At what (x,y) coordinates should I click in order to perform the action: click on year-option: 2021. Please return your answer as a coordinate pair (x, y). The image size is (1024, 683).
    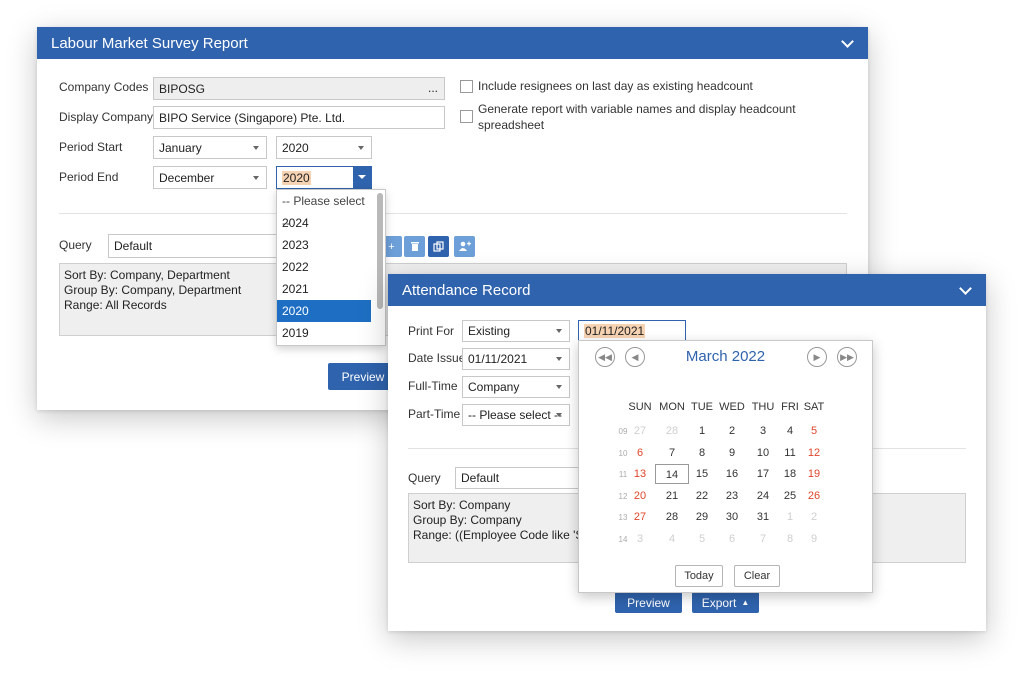
    Looking at the image, I should click on (324, 289).